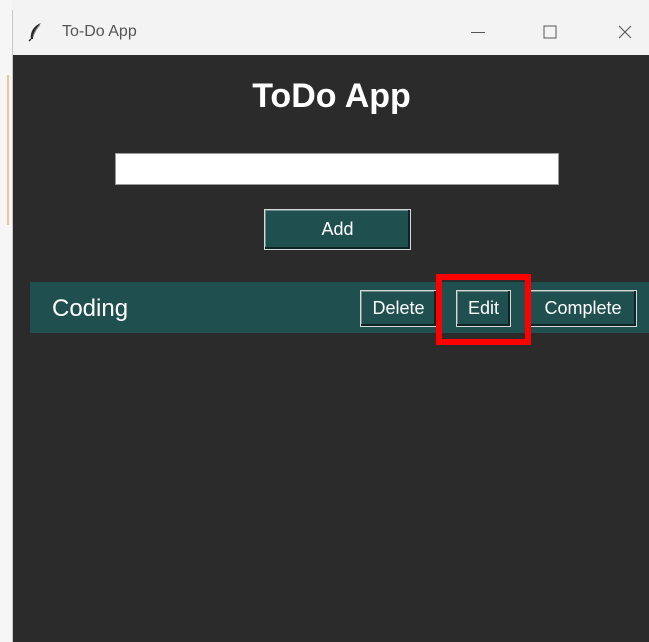  I want to click on minimize-icon, so click(478, 32).